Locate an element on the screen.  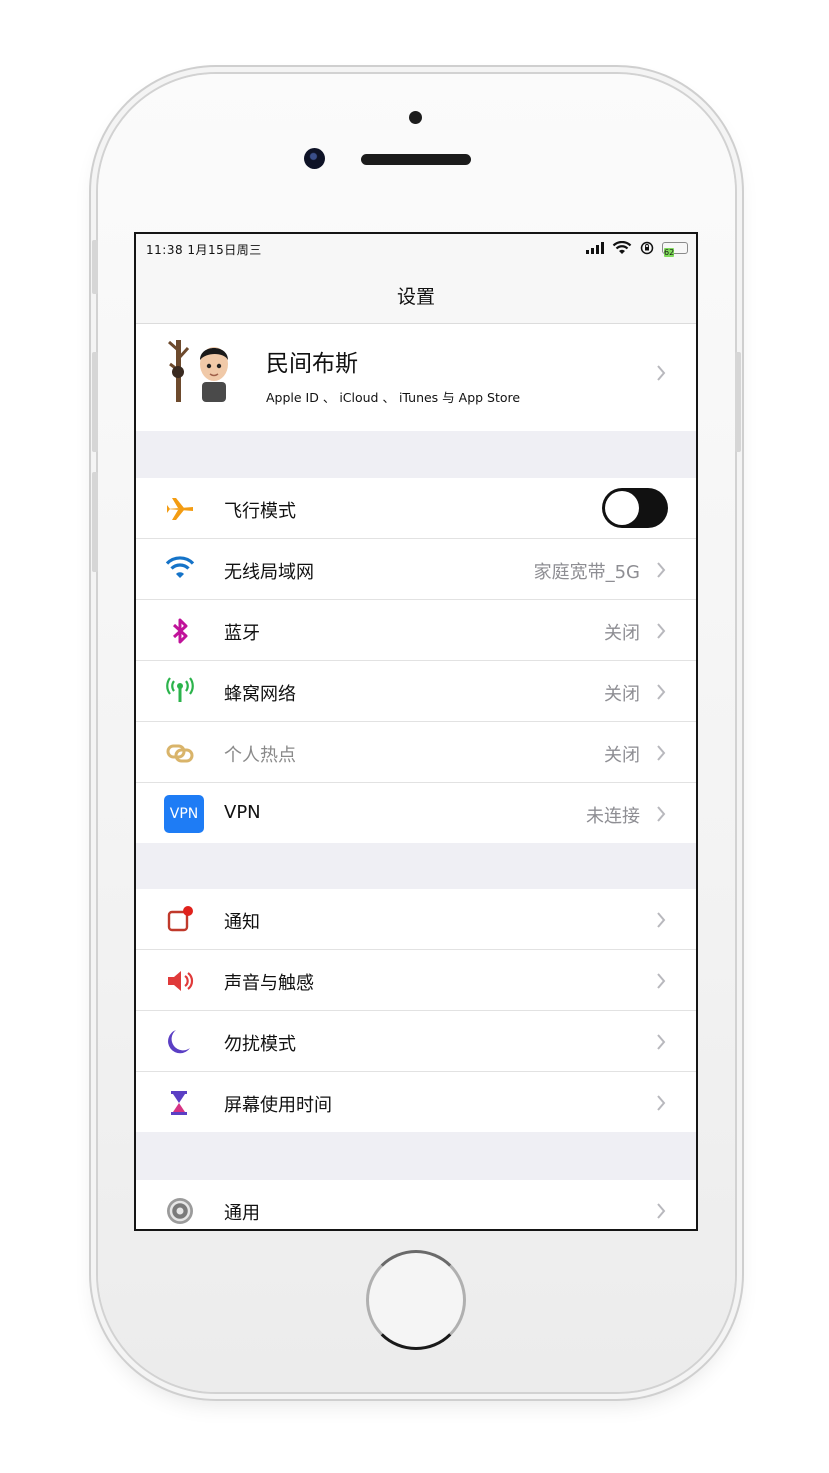
settings-row-value: 家庭宽带_5G is located at coordinates (586, 572).